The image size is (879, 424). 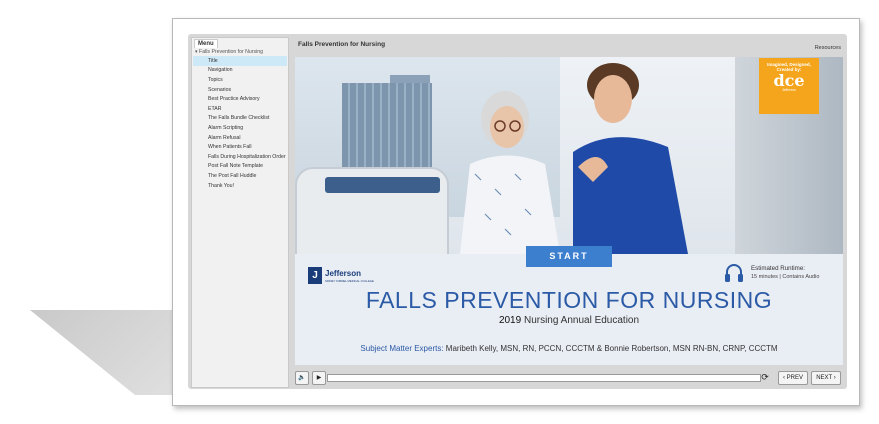 I want to click on building, so click(x=387, y=128).